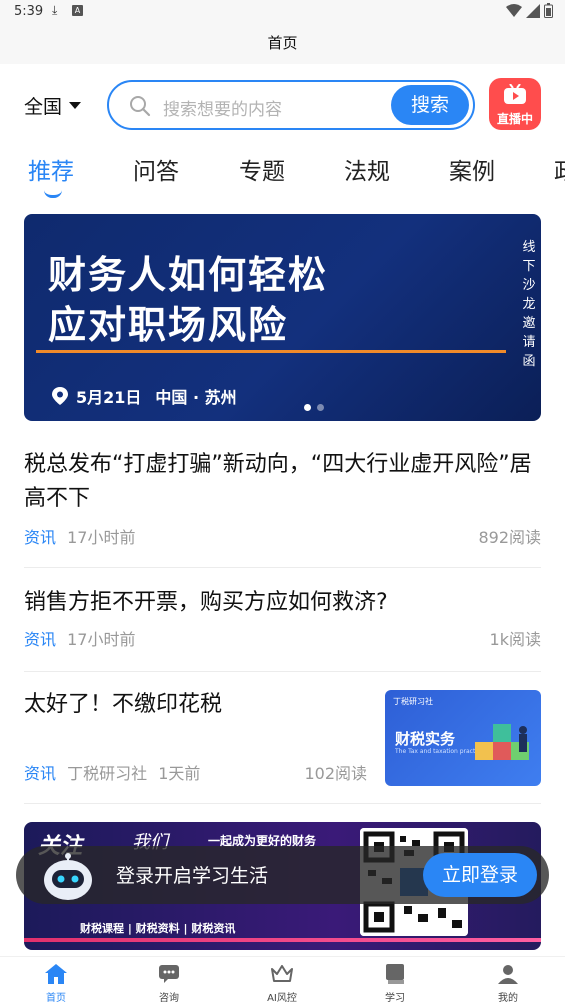  What do you see at coordinates (515, 639) in the screenshot?
I see `article-reads: 1k阅读` at bounding box center [515, 639].